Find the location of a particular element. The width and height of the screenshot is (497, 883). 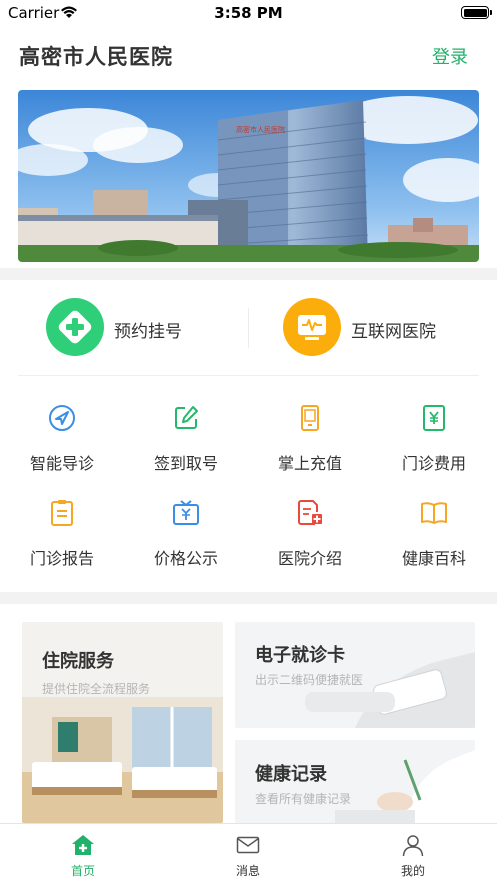

yuan-board-icon is located at coordinates (186, 513).